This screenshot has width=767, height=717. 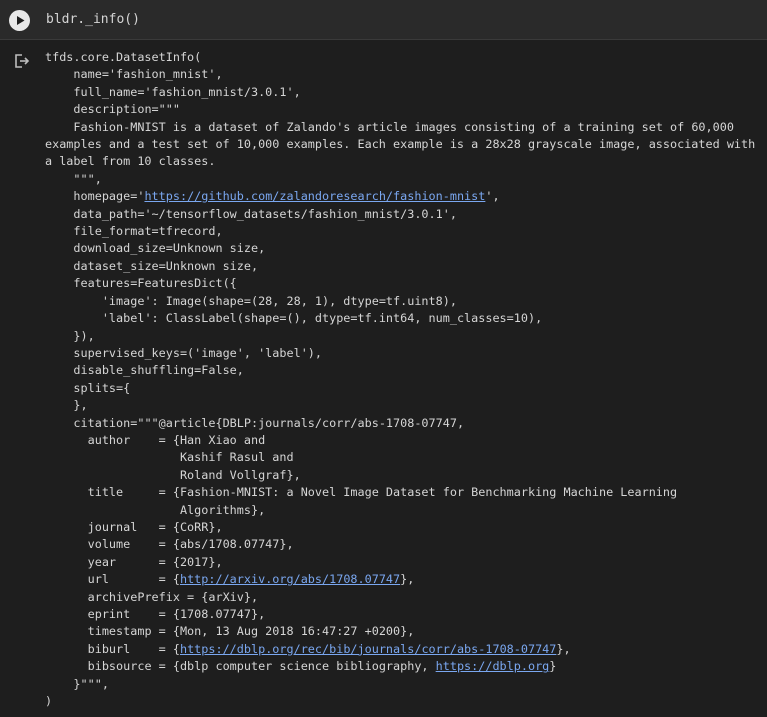 I want to click on output-line: year = {2017},, so click(x=134, y=562).